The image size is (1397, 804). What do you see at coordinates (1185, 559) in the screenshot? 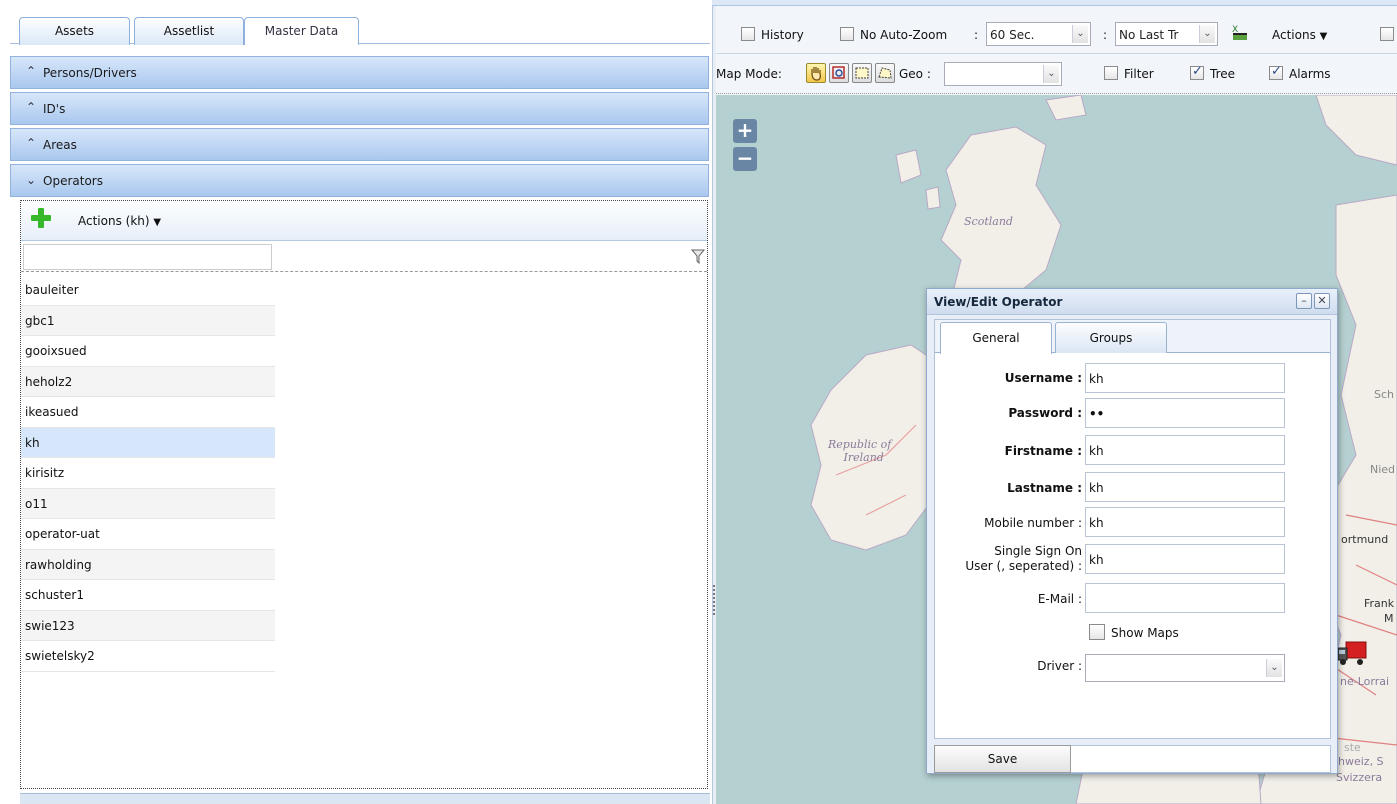
I see `sso-field: kh` at bounding box center [1185, 559].